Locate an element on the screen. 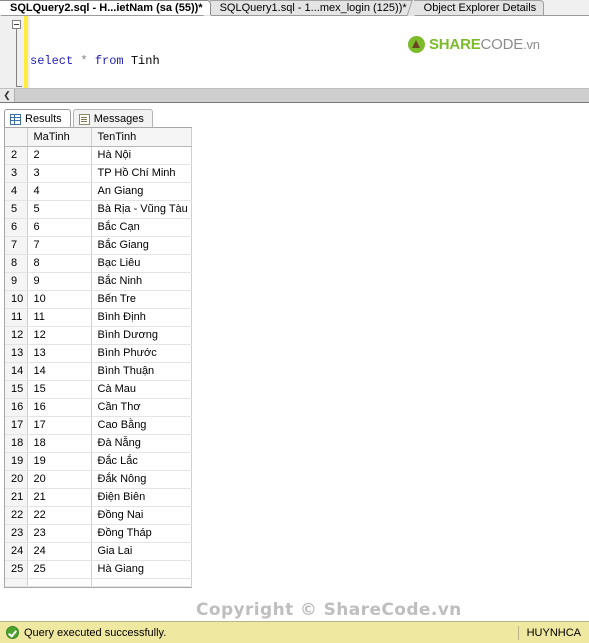  cell-tentinh: Đà Nẵng is located at coordinates (141, 443).